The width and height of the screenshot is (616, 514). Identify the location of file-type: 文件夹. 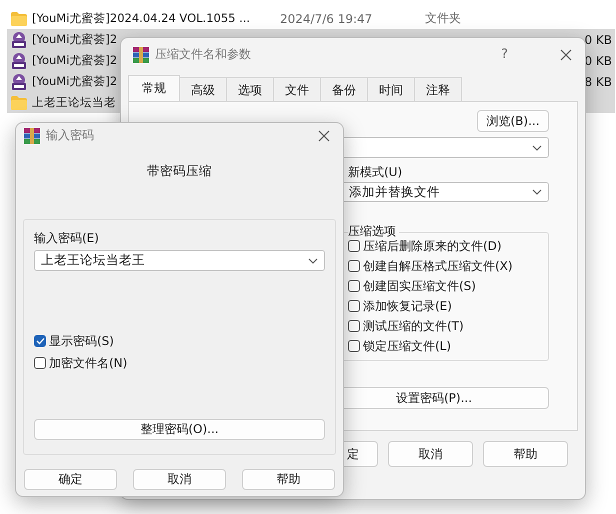
(443, 18).